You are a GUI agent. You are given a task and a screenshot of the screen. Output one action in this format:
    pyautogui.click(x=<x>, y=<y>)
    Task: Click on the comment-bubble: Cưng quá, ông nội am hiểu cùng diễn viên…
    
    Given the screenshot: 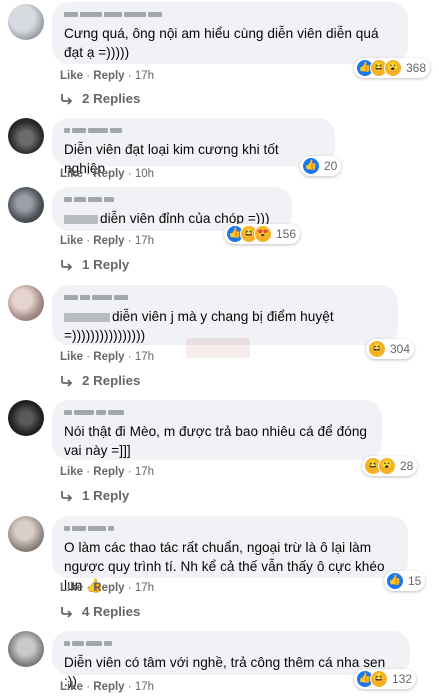 What is the action you would take?
    pyautogui.click(x=230, y=33)
    